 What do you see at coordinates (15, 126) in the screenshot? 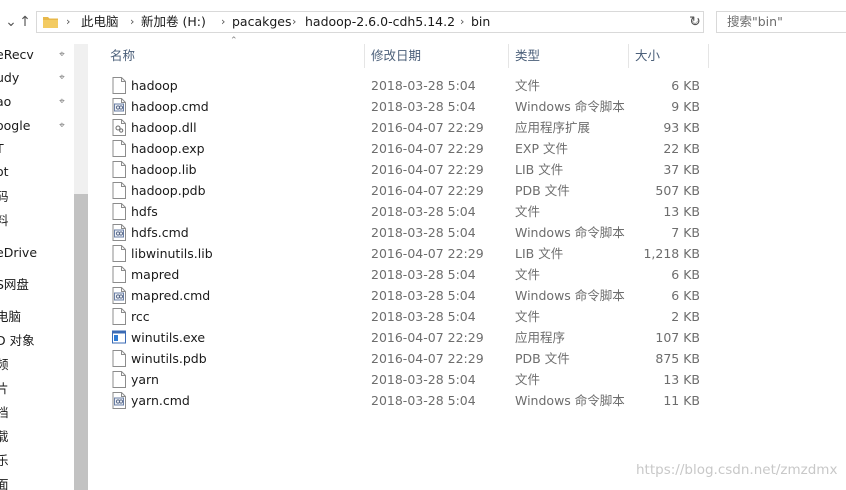
I see `nav-item: oogle` at bounding box center [15, 126].